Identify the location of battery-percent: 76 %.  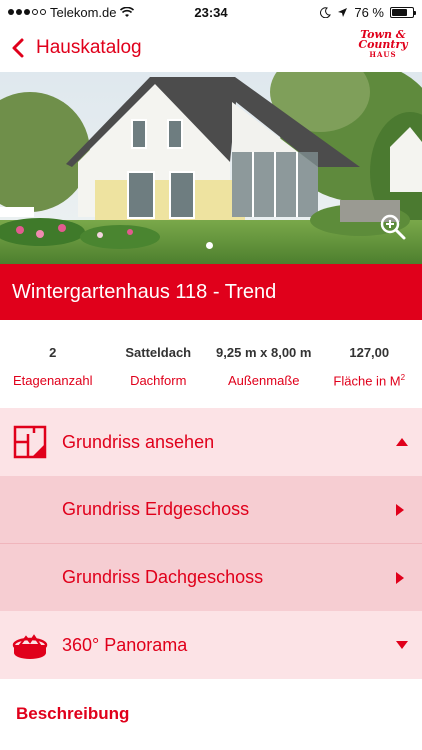
(369, 12).